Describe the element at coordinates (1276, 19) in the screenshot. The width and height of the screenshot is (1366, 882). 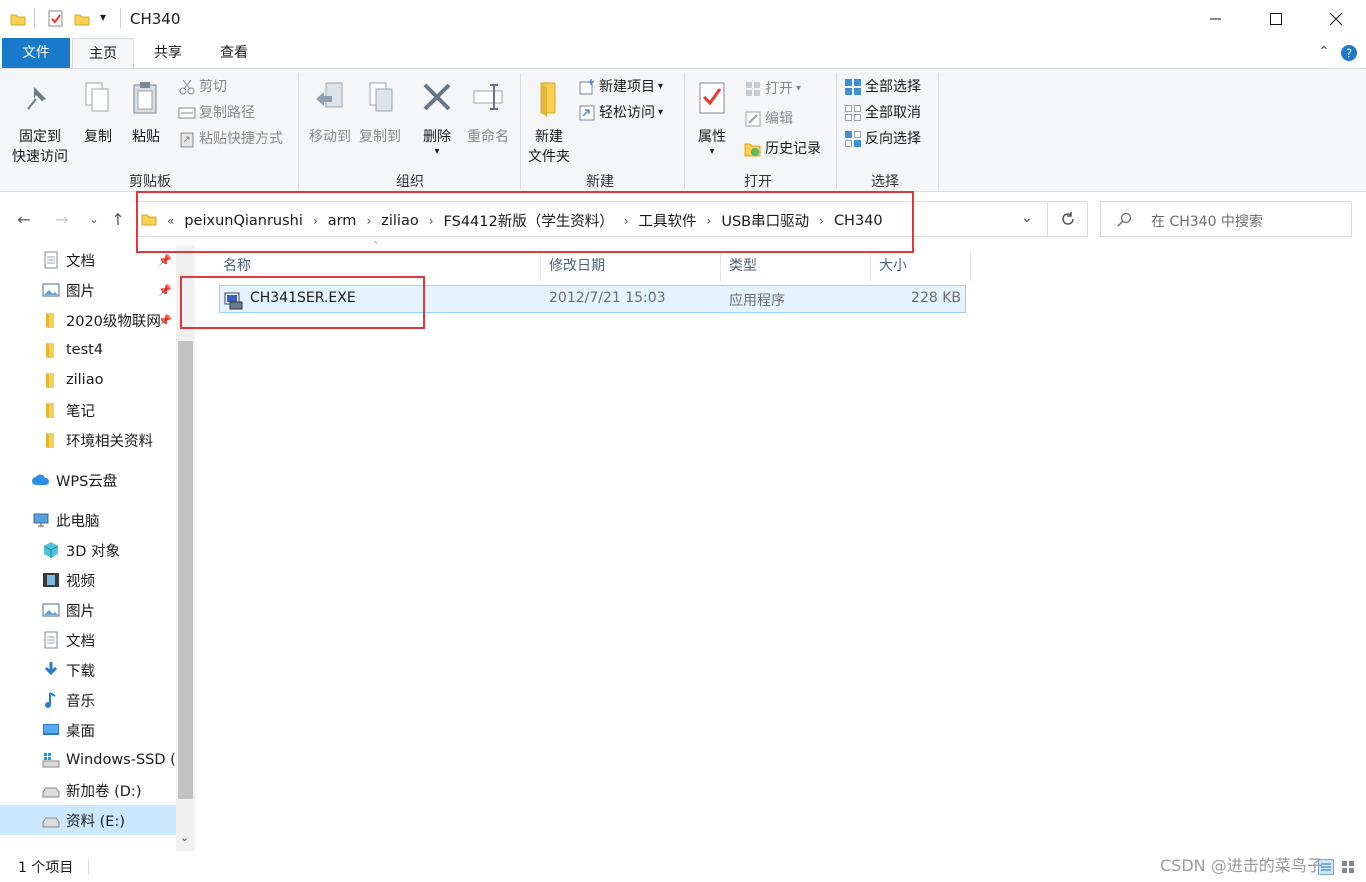
I see `maximize-button` at that location.